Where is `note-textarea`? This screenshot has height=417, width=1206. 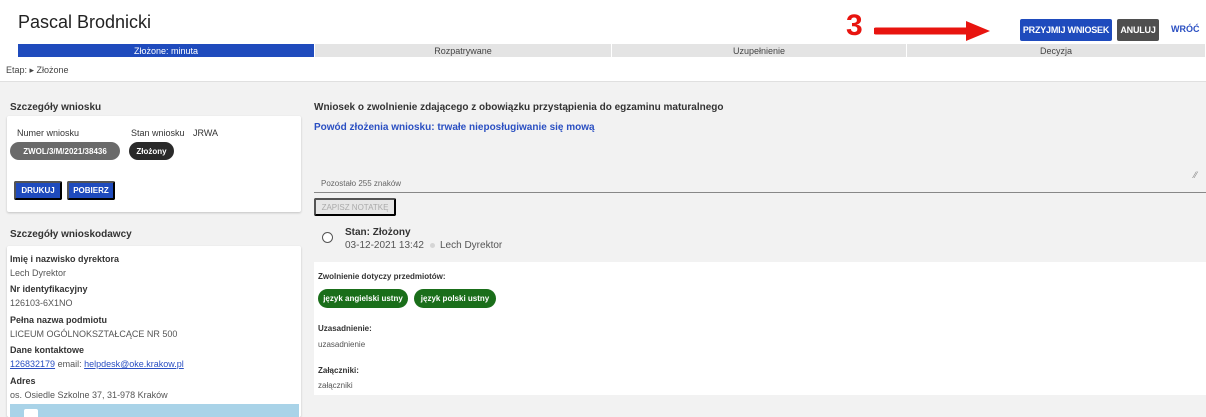
note-textarea is located at coordinates (760, 167).